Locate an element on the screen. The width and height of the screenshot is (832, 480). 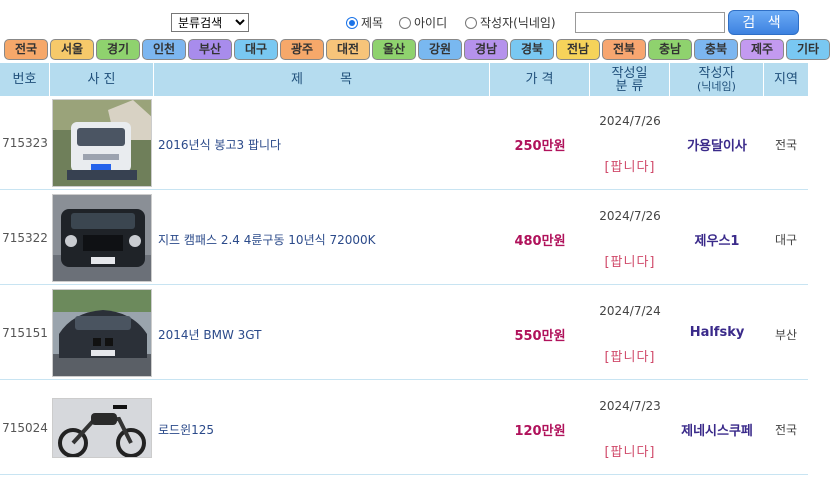
header-title: 제 목 is located at coordinates (322, 79).